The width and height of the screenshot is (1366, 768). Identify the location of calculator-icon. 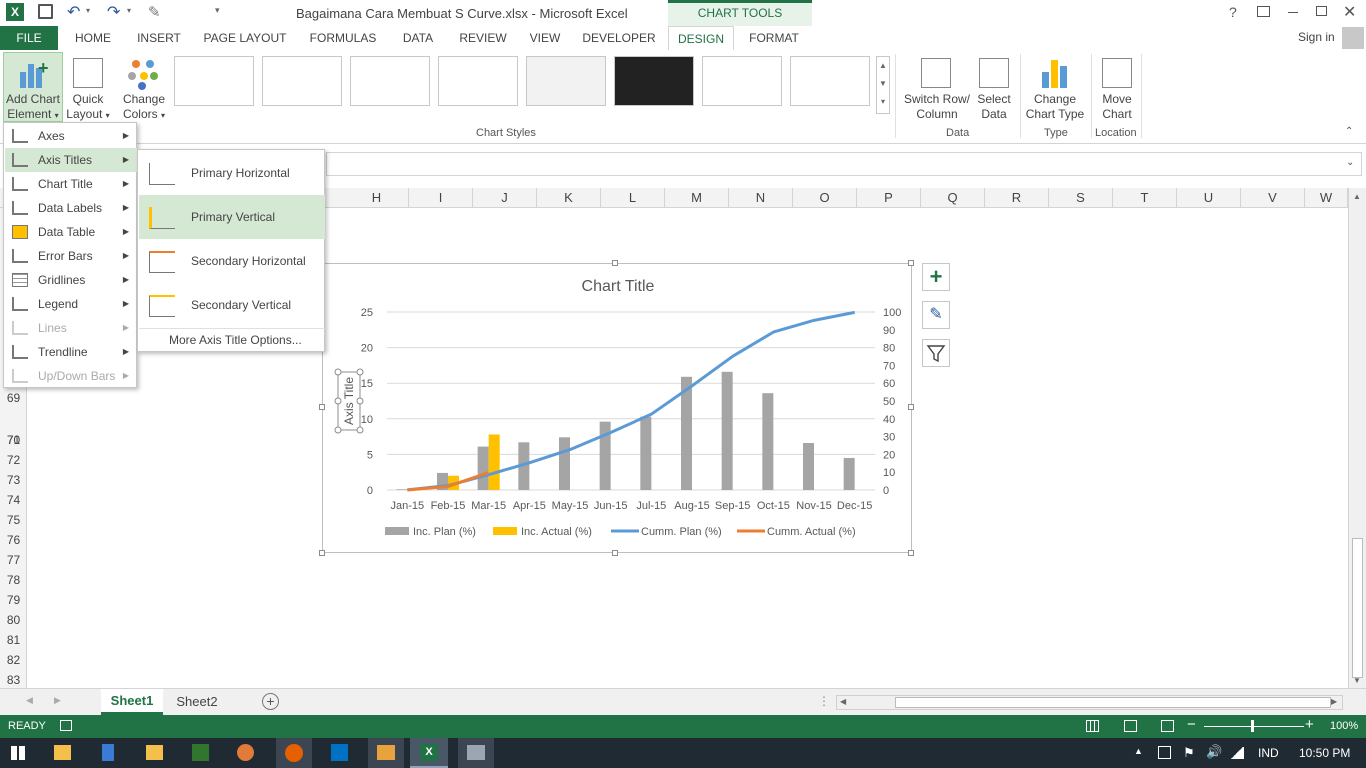
(108, 752).